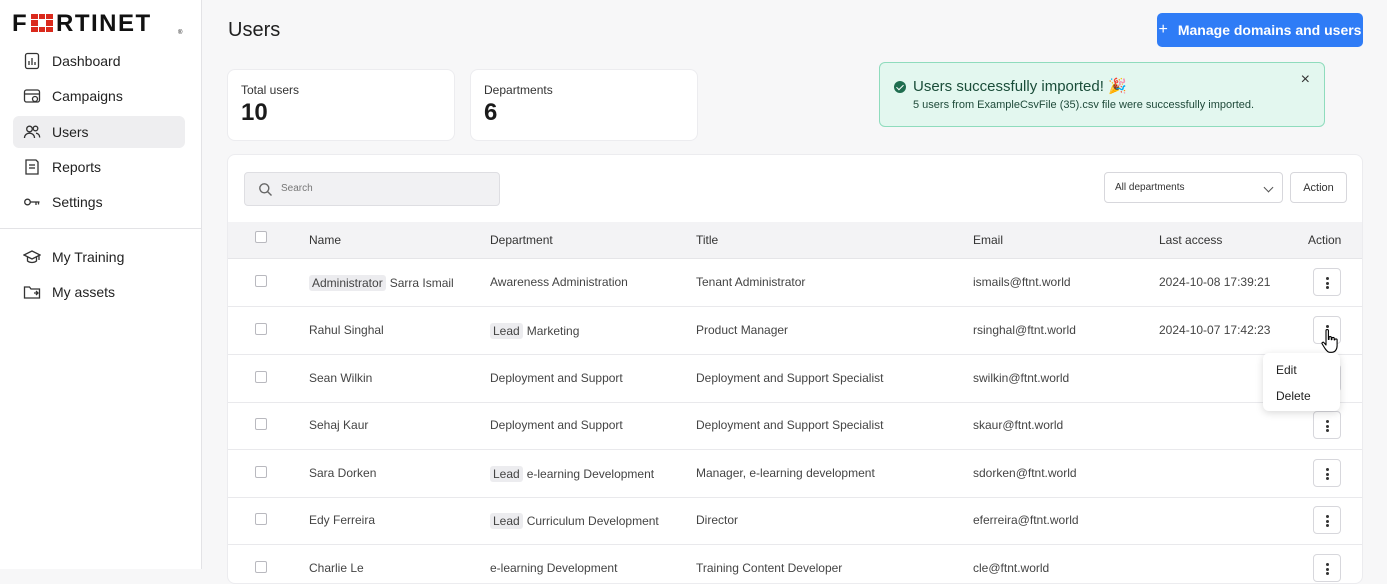  I want to click on cell-email: cle@ftnt.world, so click(1011, 568).